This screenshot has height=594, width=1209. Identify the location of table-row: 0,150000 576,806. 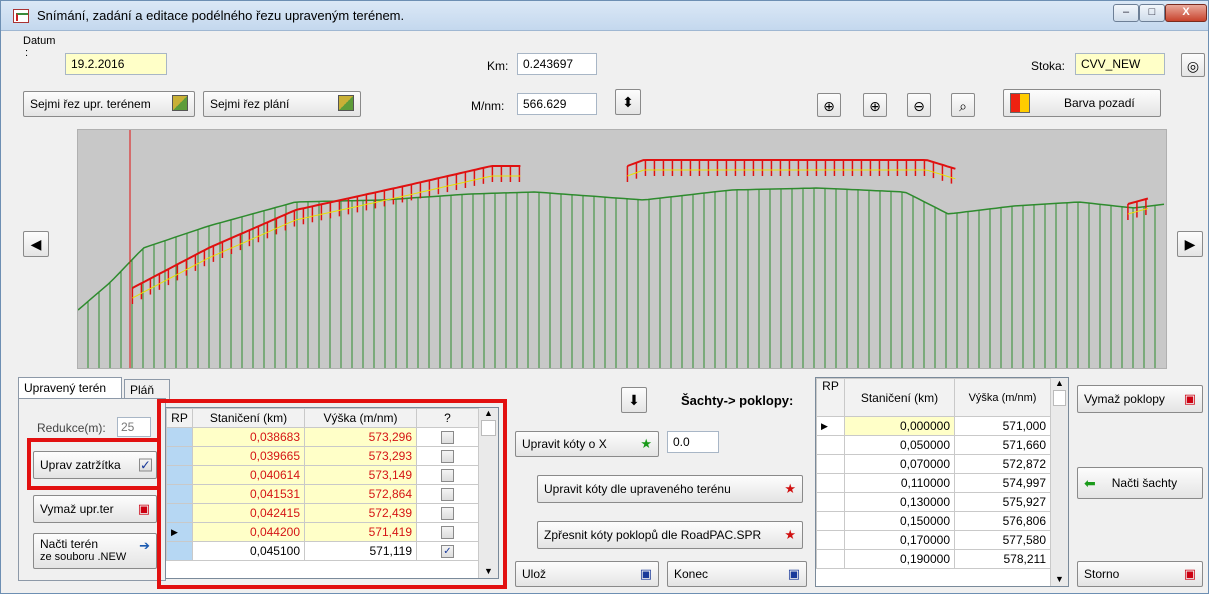
(933, 521).